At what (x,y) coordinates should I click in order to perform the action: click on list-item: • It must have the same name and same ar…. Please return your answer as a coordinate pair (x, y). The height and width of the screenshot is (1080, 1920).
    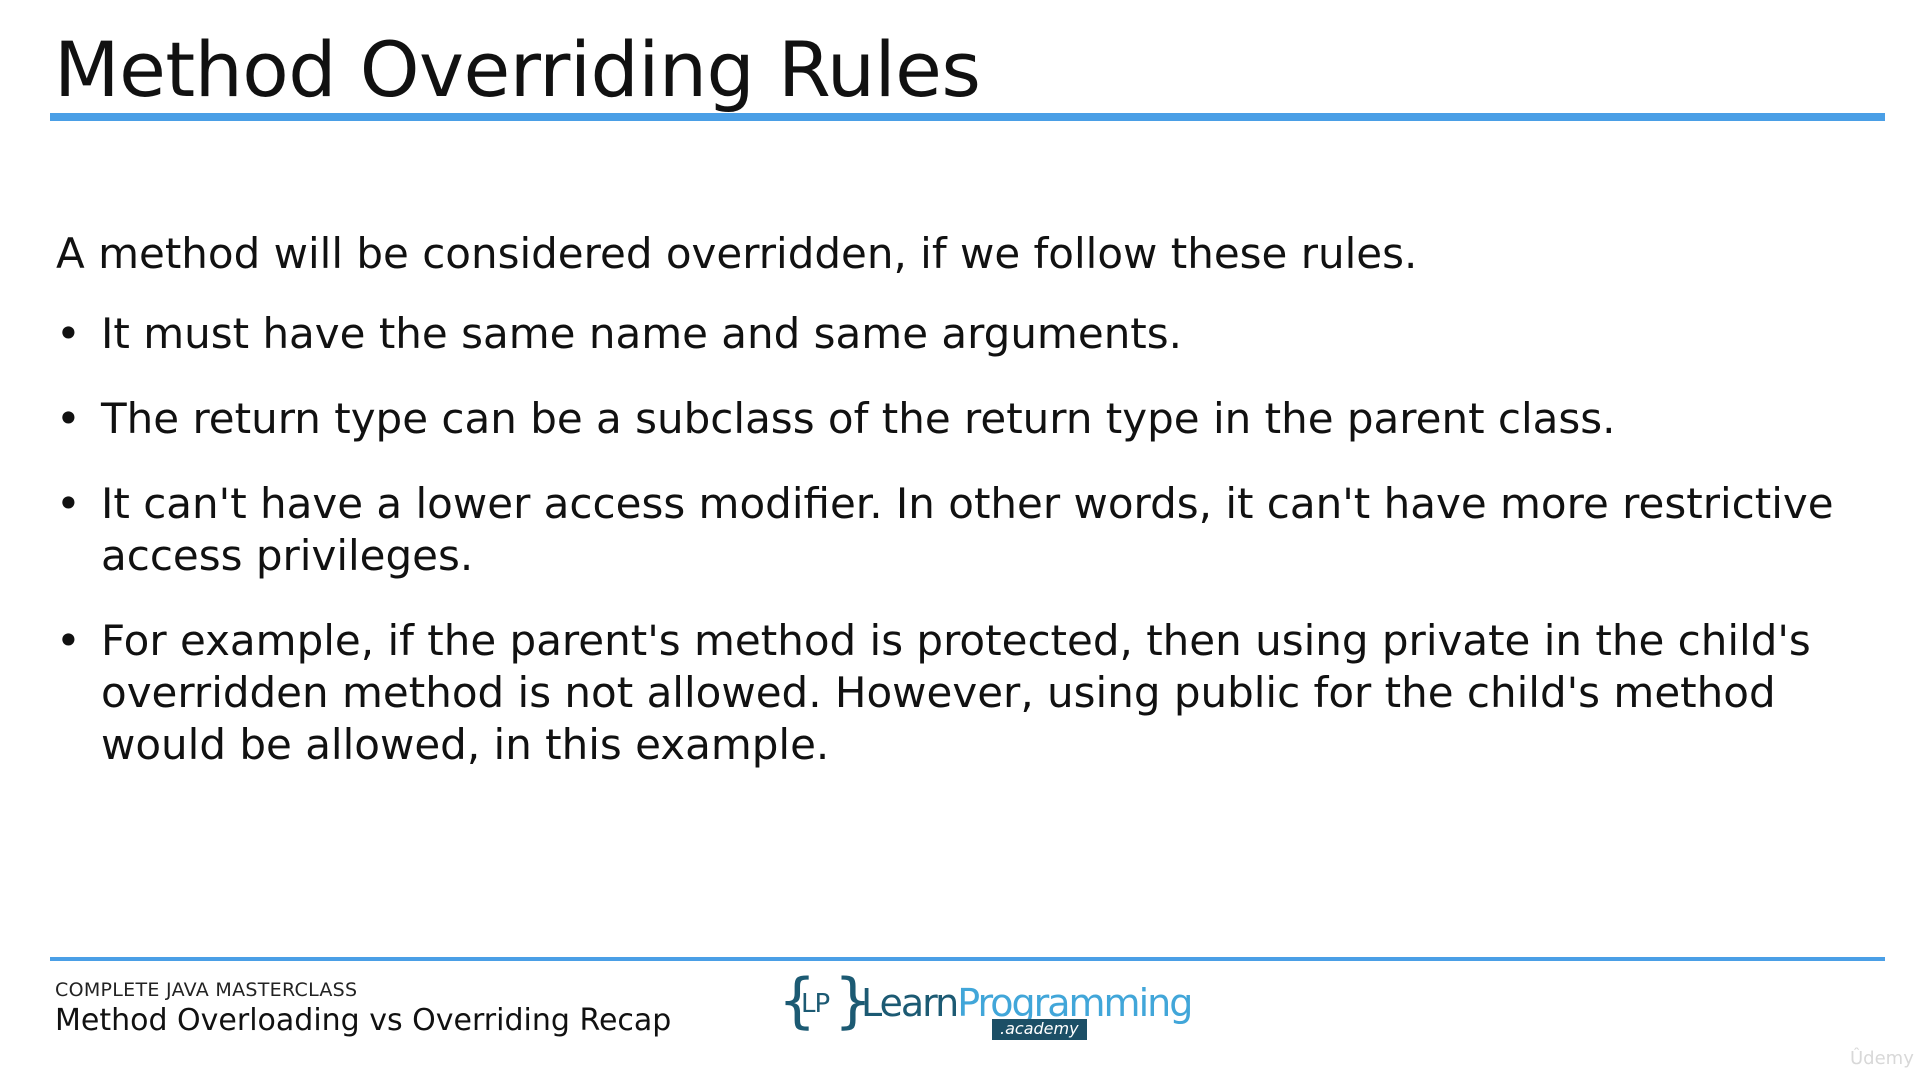
    Looking at the image, I should click on (971, 334).